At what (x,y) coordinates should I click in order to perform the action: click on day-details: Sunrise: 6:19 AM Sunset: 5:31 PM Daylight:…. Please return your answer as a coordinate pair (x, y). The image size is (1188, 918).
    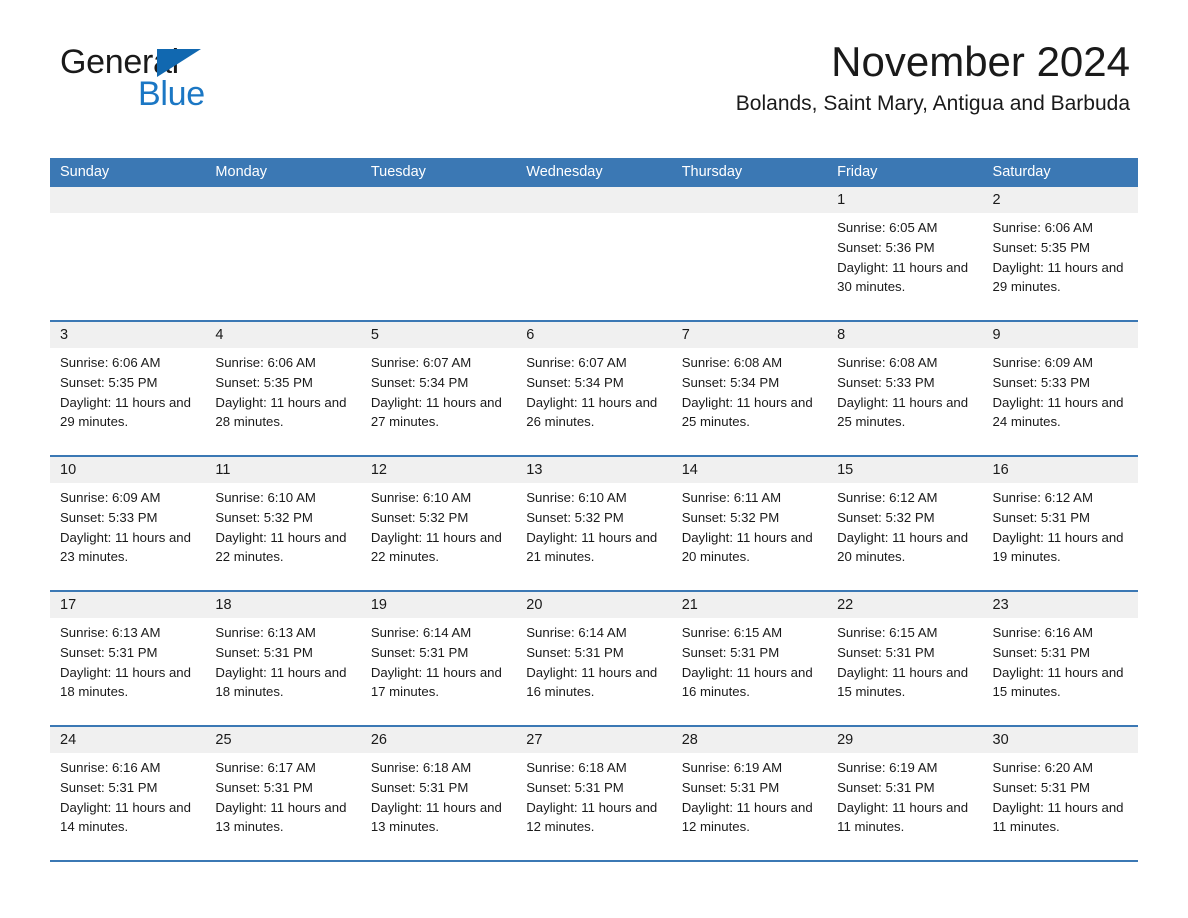
    Looking at the image, I should click on (904, 795).